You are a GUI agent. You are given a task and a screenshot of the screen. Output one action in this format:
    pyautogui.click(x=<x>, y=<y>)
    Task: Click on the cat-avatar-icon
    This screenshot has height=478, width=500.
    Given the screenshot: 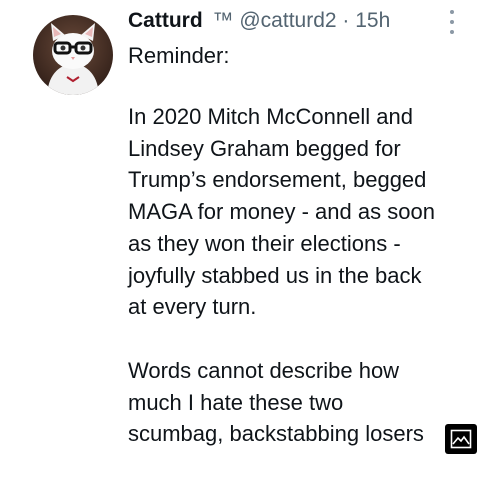 What is the action you would take?
    pyautogui.click(x=73, y=55)
    